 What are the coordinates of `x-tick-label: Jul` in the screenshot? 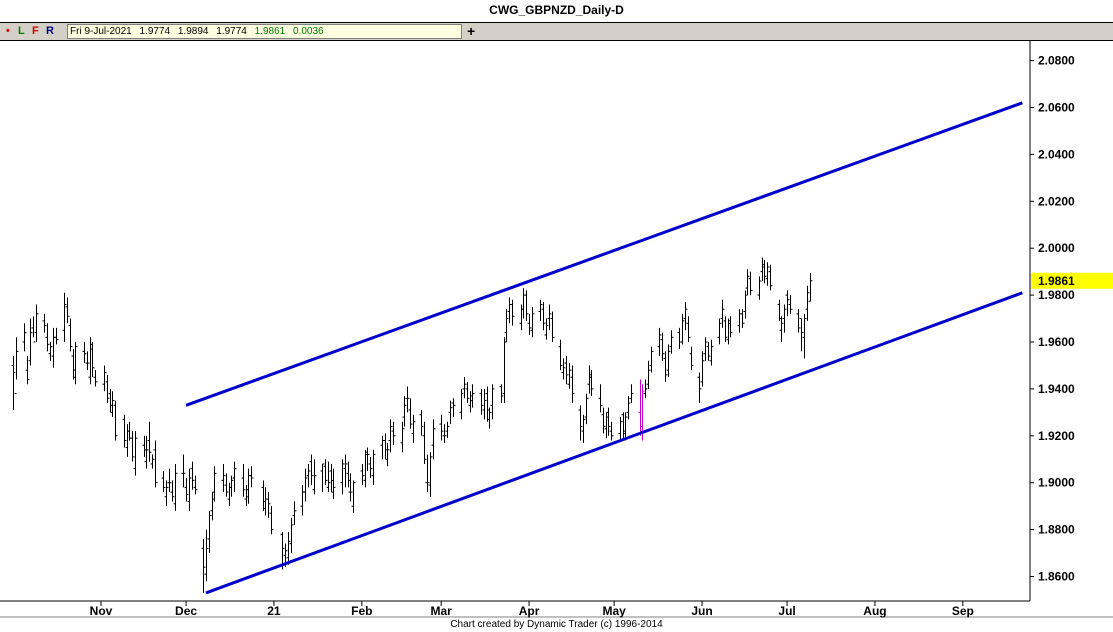 It's located at (786, 611).